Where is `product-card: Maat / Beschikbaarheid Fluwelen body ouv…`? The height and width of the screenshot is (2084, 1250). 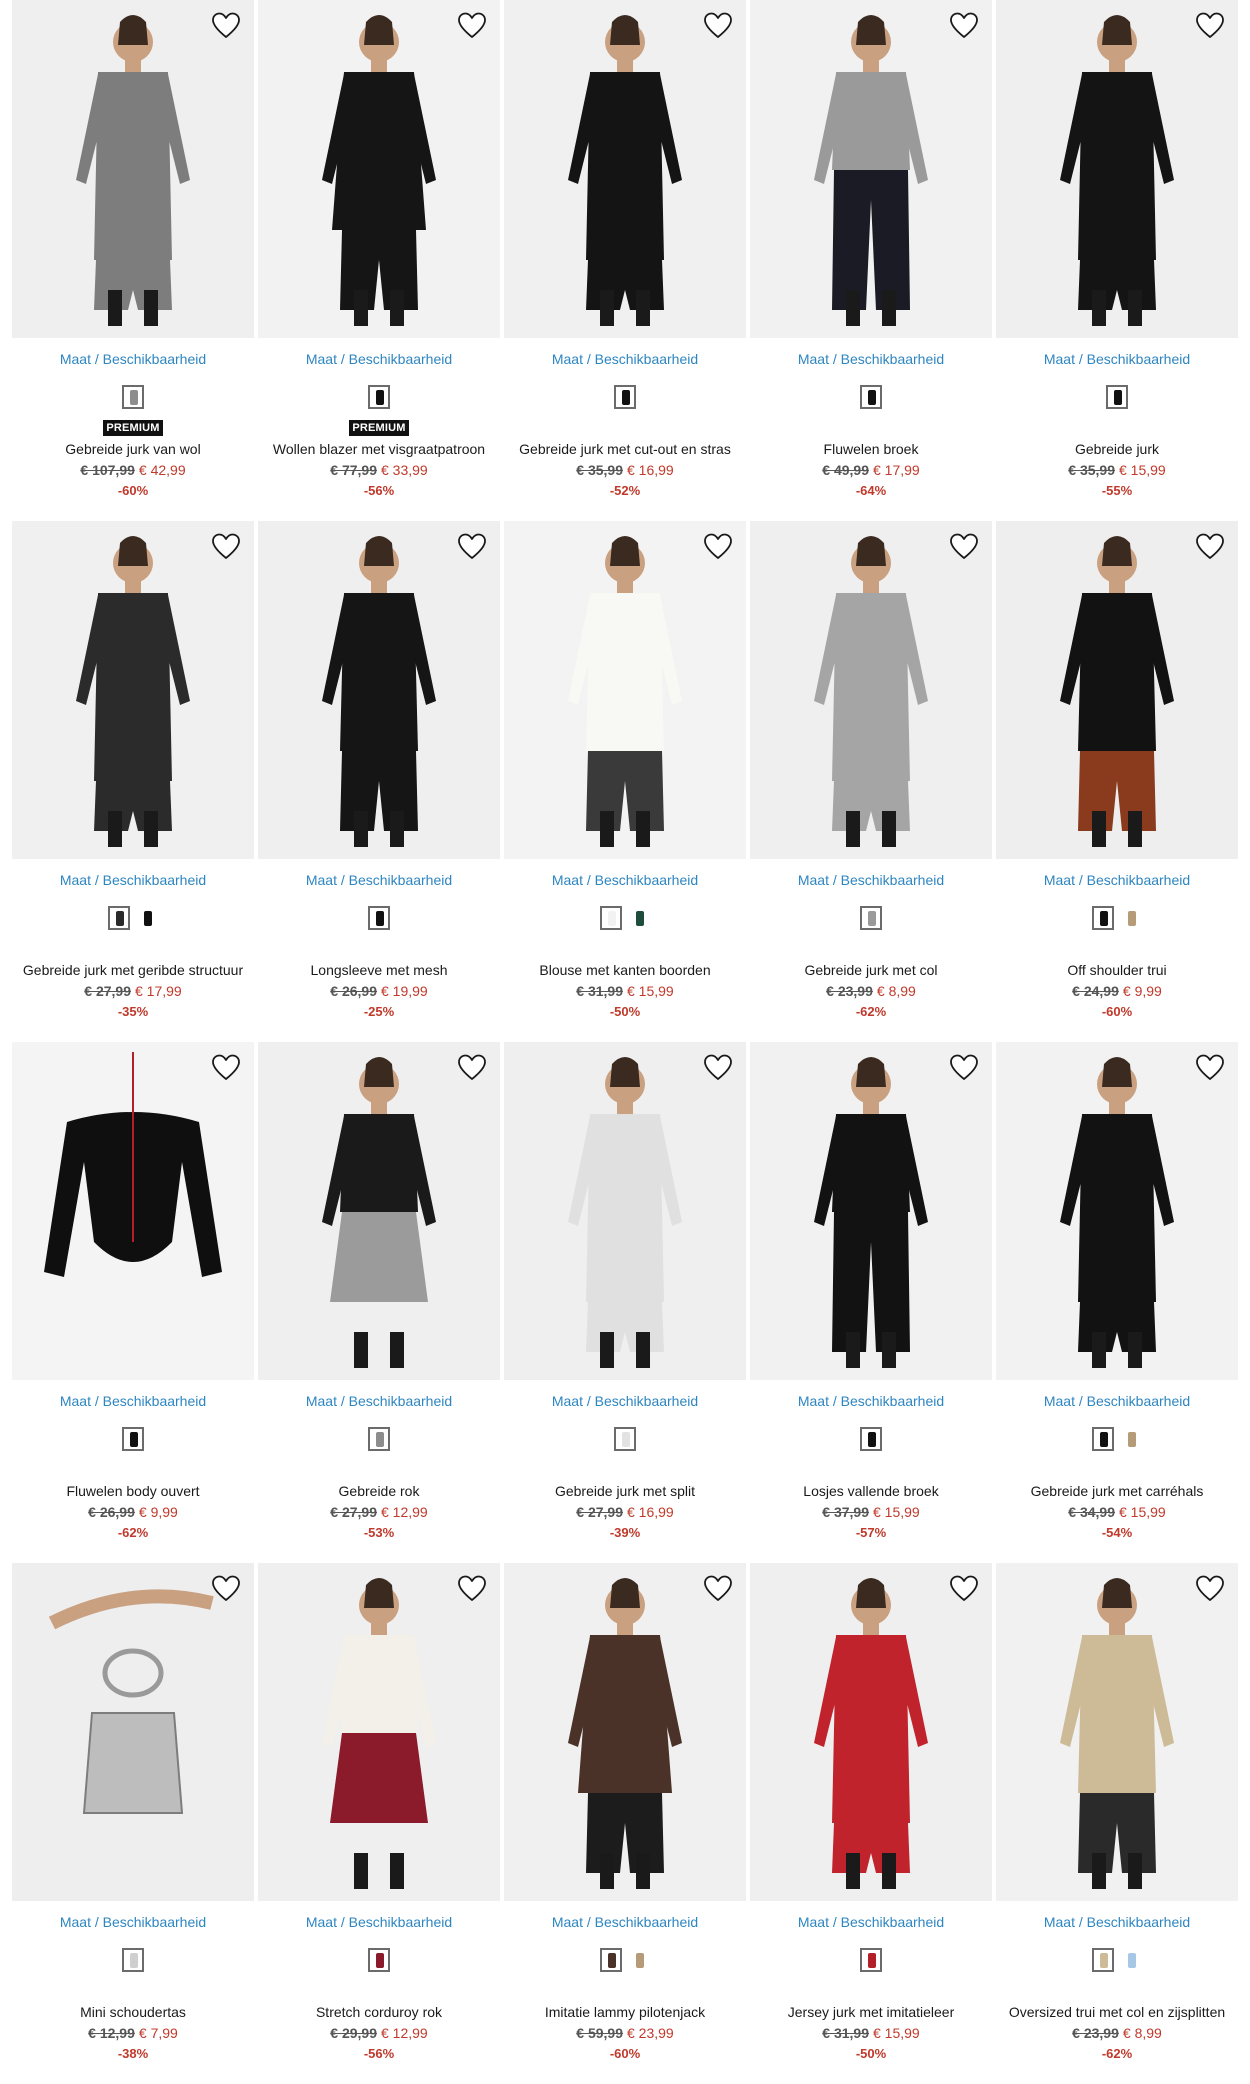 product-card: Maat / Beschikbaarheid Fluwelen body ouv… is located at coordinates (133, 1302).